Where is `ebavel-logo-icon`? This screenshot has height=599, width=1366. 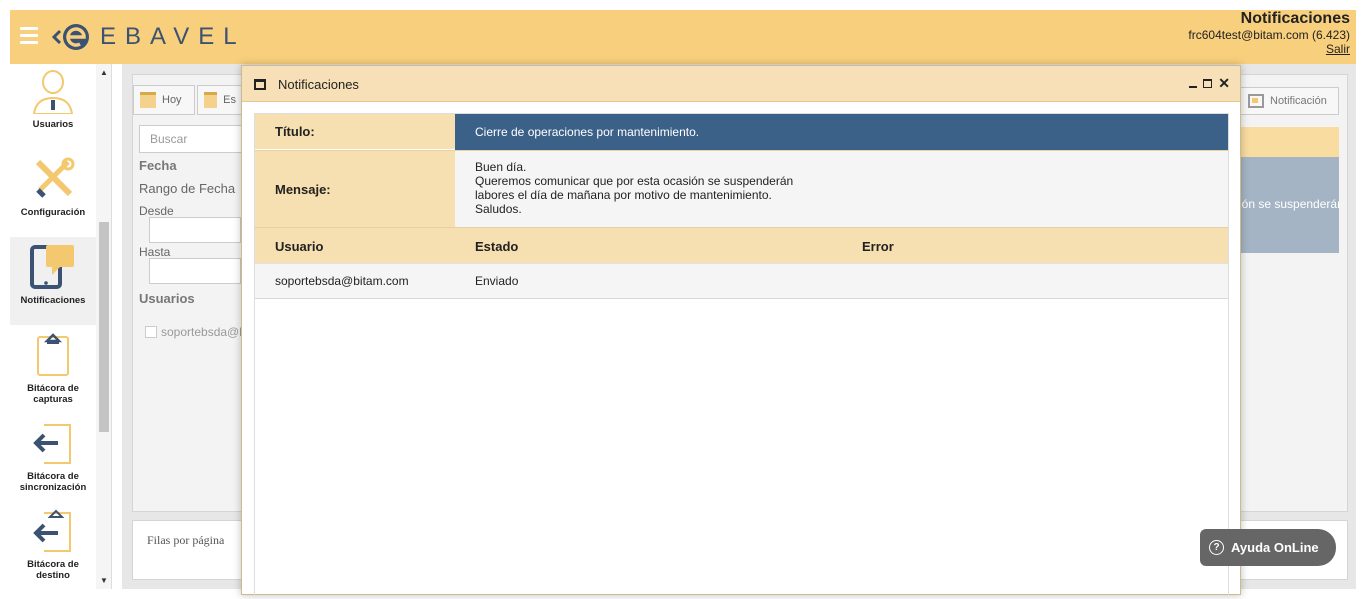
ebavel-logo-icon is located at coordinates (70, 37).